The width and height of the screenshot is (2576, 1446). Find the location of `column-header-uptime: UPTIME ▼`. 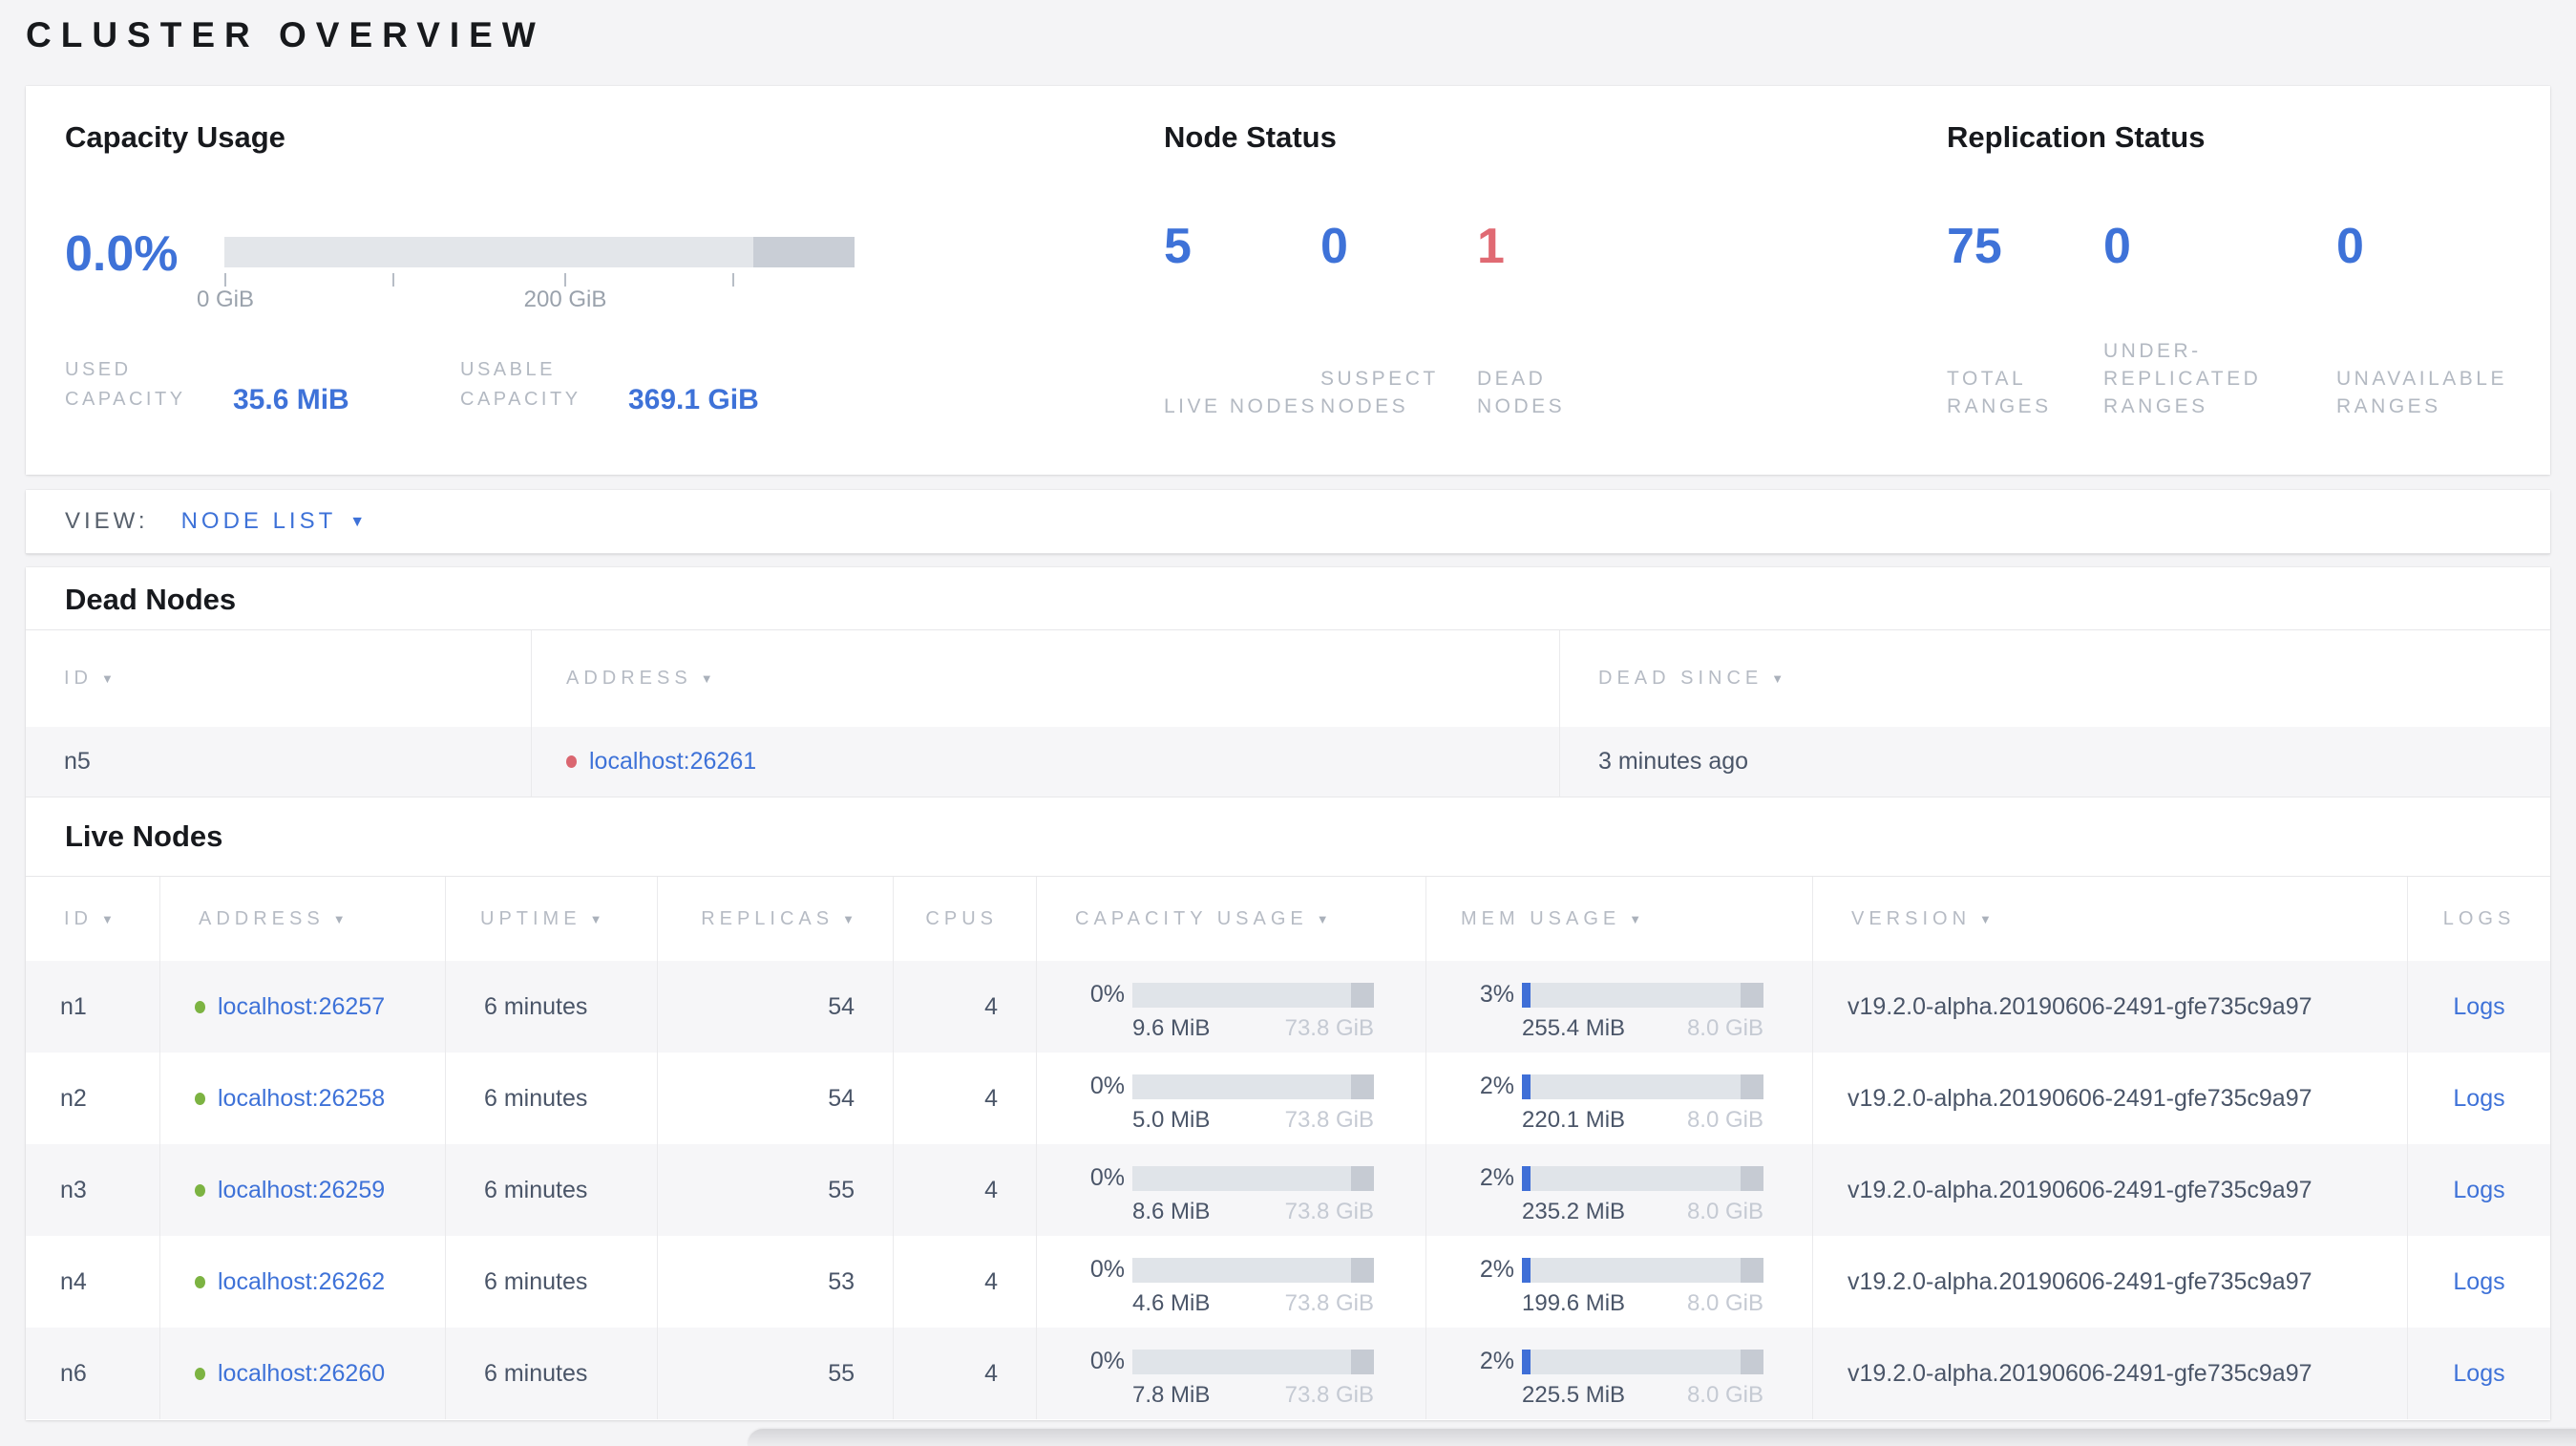

column-header-uptime: UPTIME ▼ is located at coordinates (552, 919).